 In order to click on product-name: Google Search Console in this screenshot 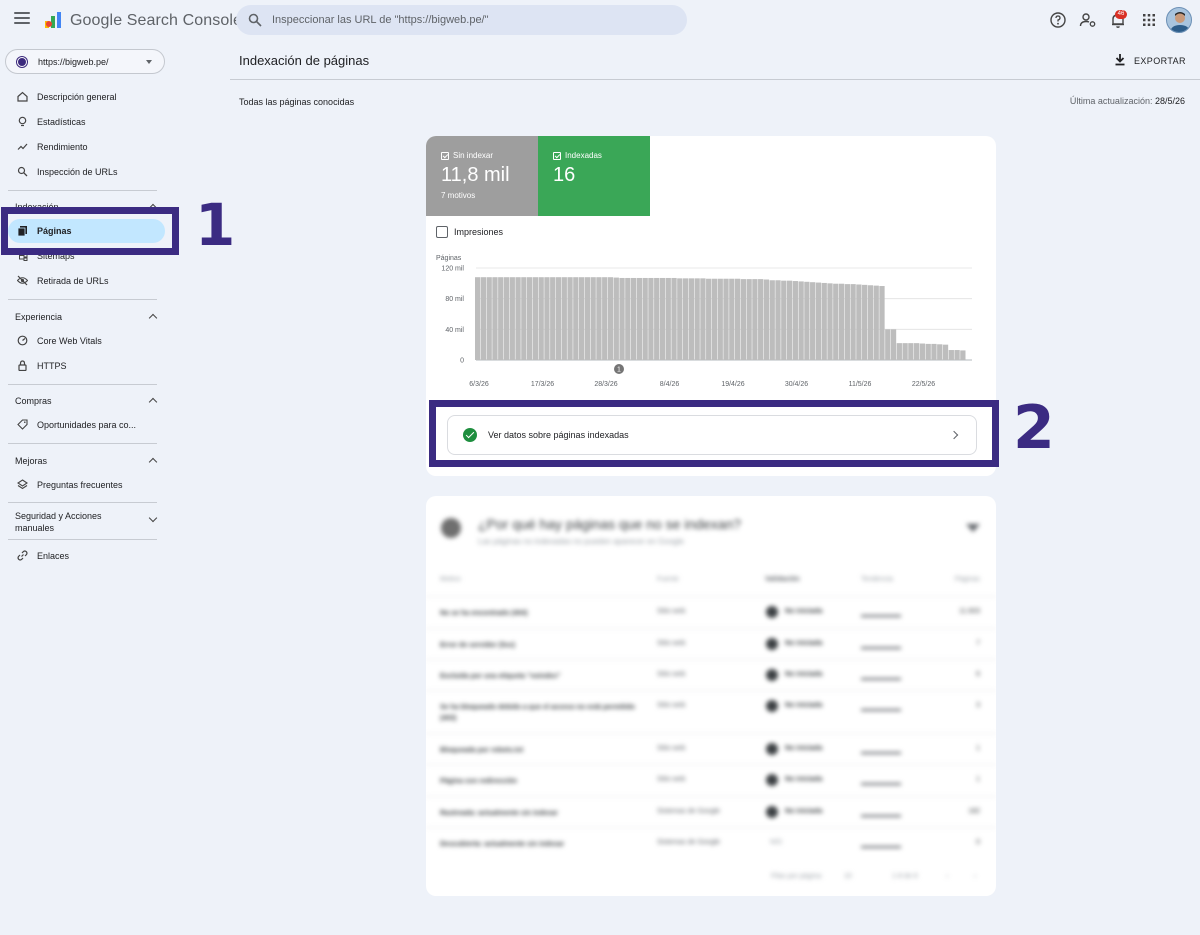, I will do `click(156, 21)`.